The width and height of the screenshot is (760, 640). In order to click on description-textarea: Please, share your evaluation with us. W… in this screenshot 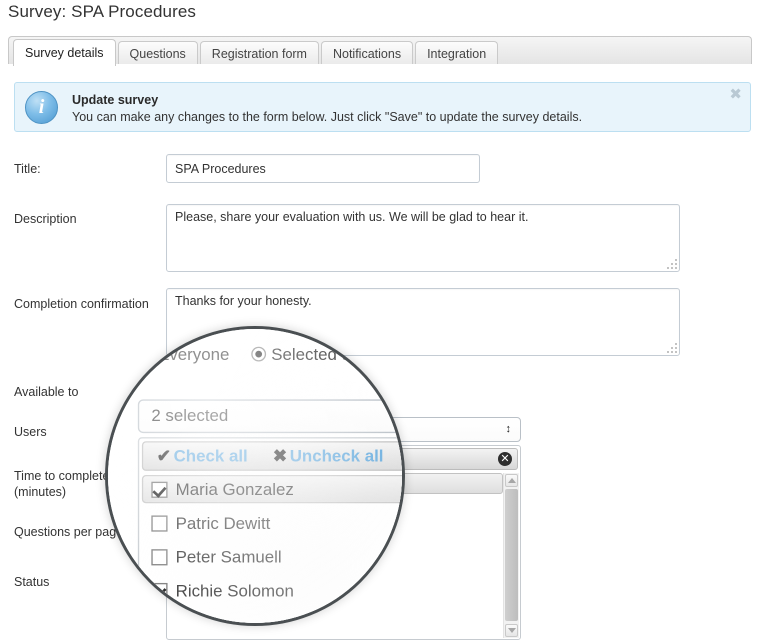, I will do `click(423, 238)`.